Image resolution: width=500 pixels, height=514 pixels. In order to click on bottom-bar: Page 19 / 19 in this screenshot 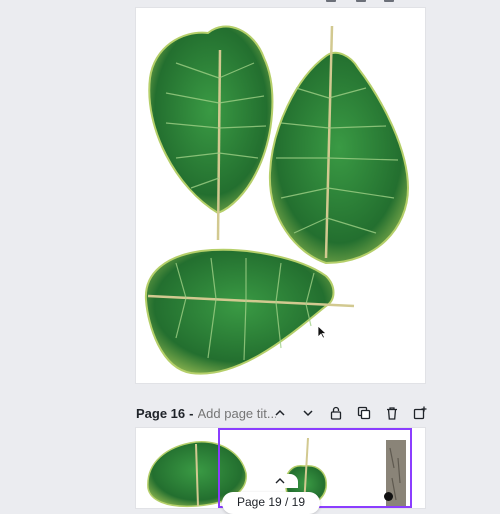, I will do `click(250, 498)`.